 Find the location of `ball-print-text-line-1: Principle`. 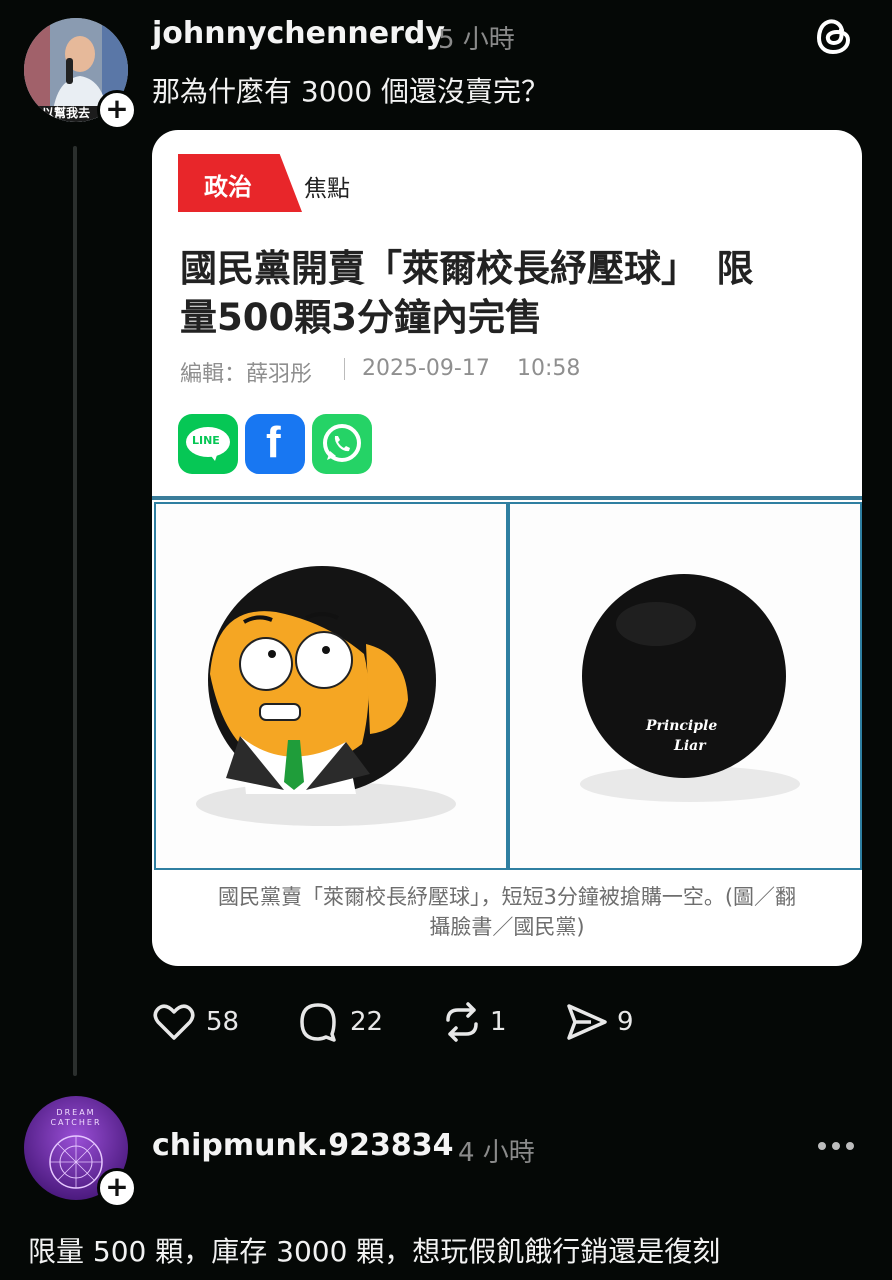

ball-print-text-line-1: Principle is located at coordinates (682, 726).